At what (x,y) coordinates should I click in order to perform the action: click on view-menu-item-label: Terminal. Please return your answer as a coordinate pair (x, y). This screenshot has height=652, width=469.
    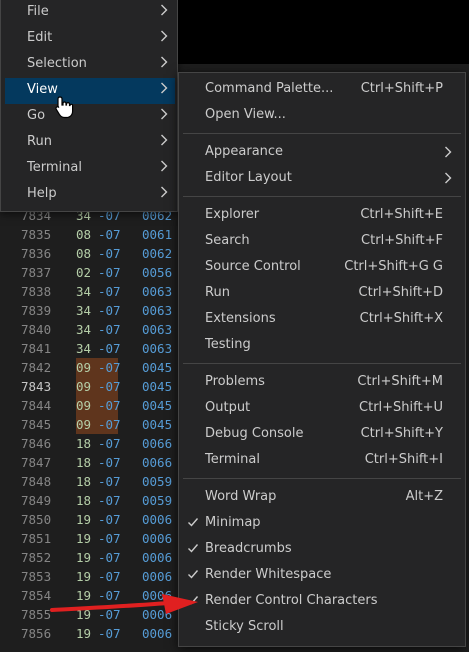
    Looking at the image, I should click on (232, 459).